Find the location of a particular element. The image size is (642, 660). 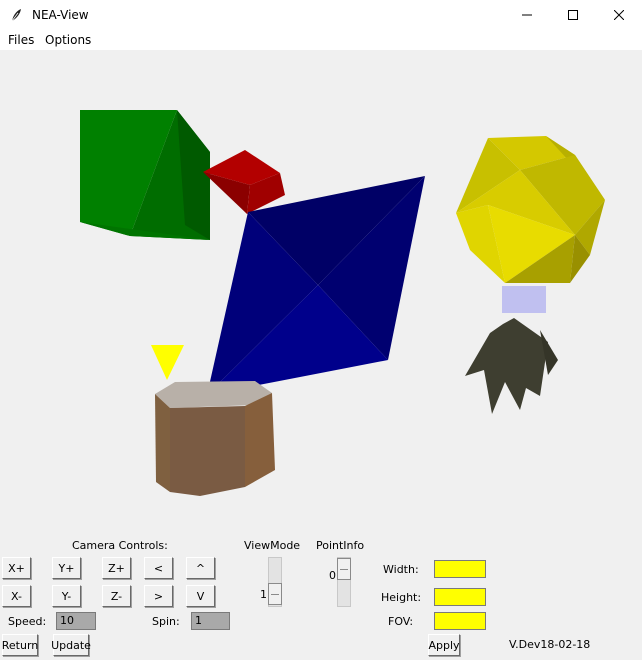

viewmode-value: 1 is located at coordinates (263, 594).